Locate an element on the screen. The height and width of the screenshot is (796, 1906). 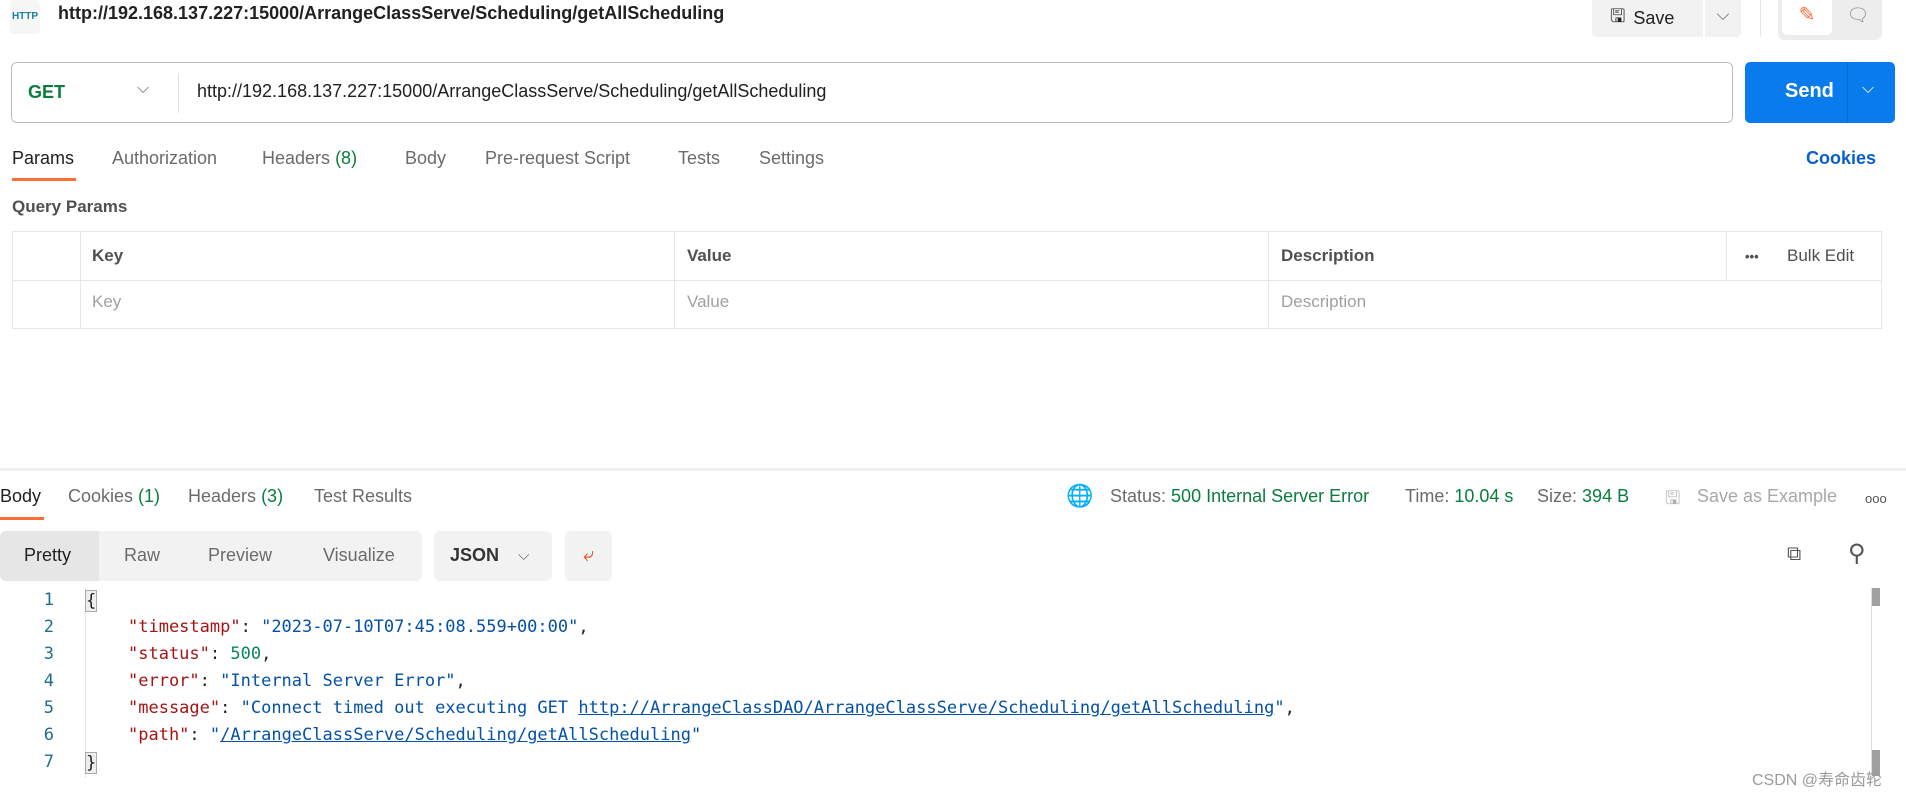
description-input: Description is located at coordinates (1323, 302).